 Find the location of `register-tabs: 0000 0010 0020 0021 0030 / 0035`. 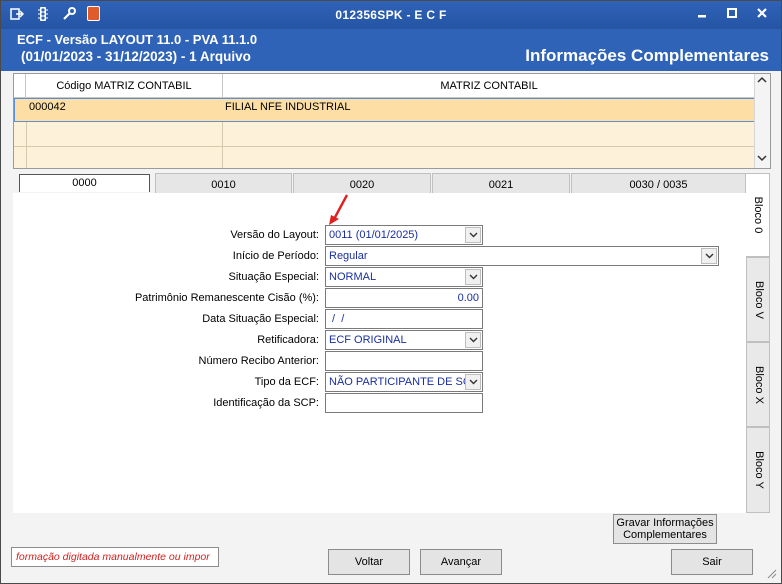

register-tabs: 0000 0010 0020 0021 0030 / 0035 is located at coordinates (379, 184).